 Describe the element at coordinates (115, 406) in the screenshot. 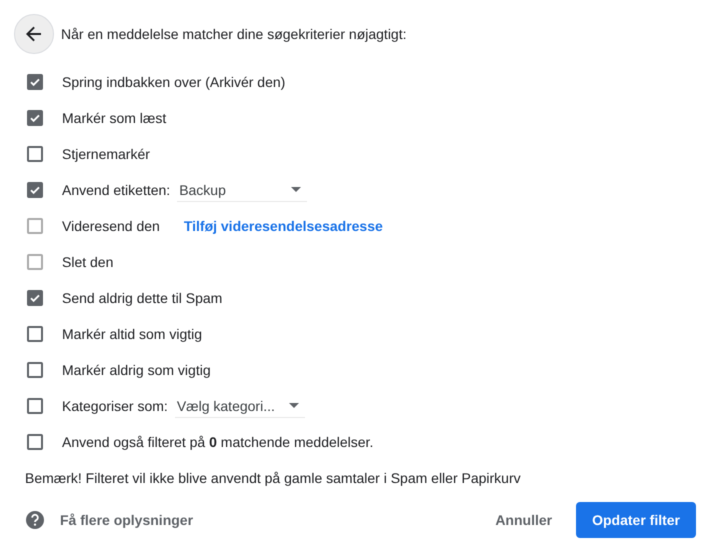

I see `option-label: Kategoriser som:` at that location.